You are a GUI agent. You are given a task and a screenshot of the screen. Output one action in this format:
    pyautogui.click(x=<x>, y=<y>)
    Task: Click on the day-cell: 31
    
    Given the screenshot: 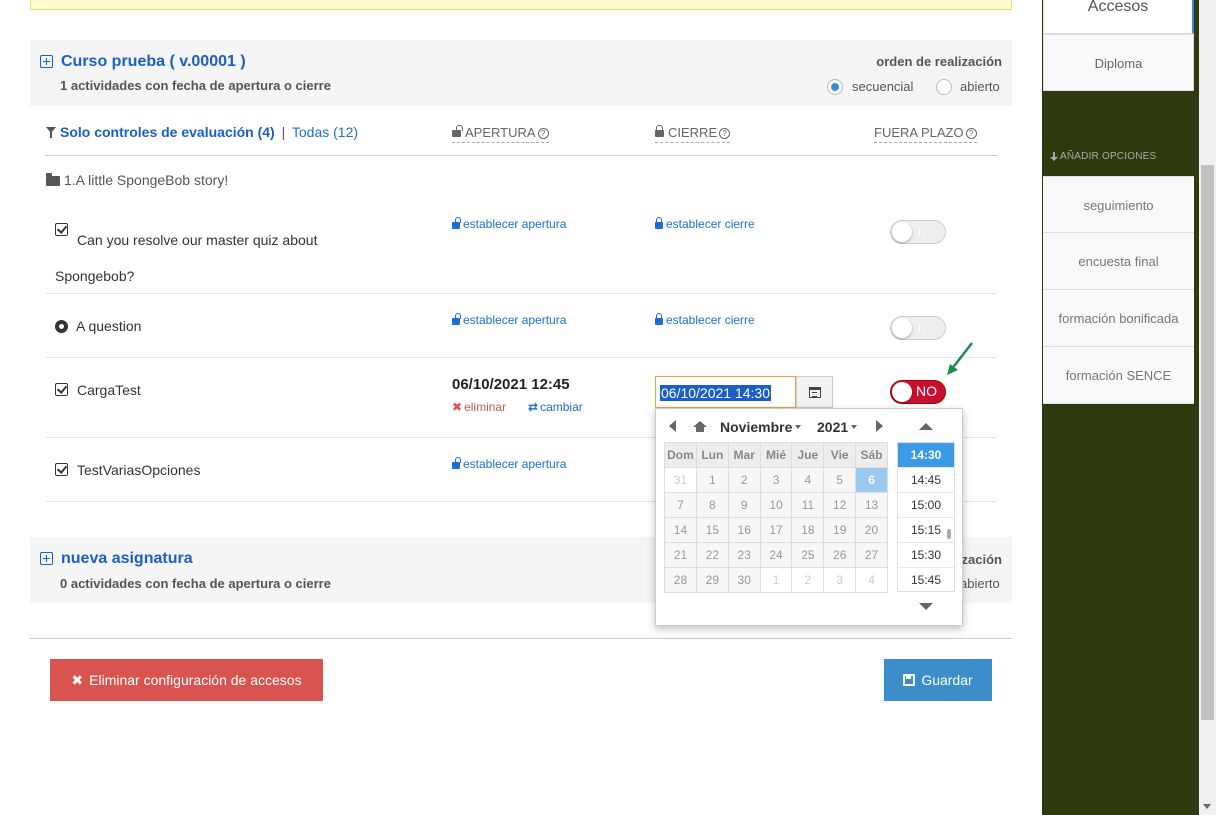 What is the action you would take?
    pyautogui.click(x=680, y=480)
    